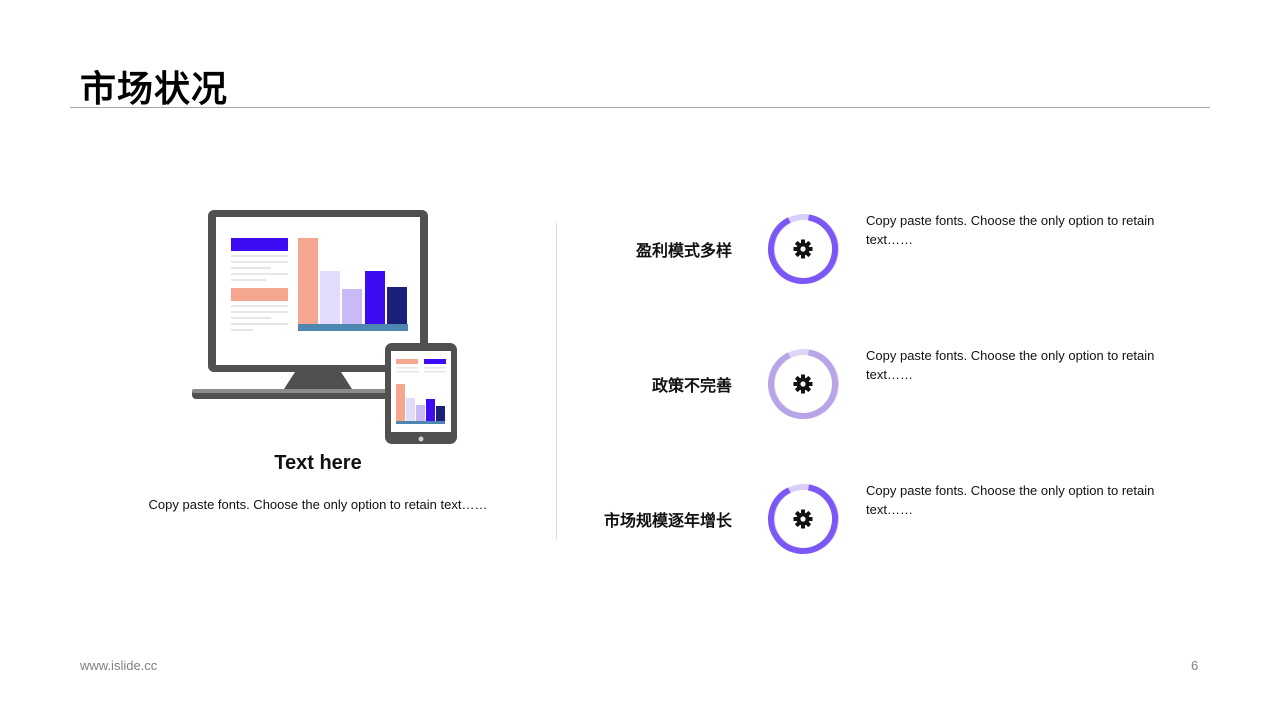  What do you see at coordinates (324, 327) in the screenshot?
I see `devices-illustration` at bounding box center [324, 327].